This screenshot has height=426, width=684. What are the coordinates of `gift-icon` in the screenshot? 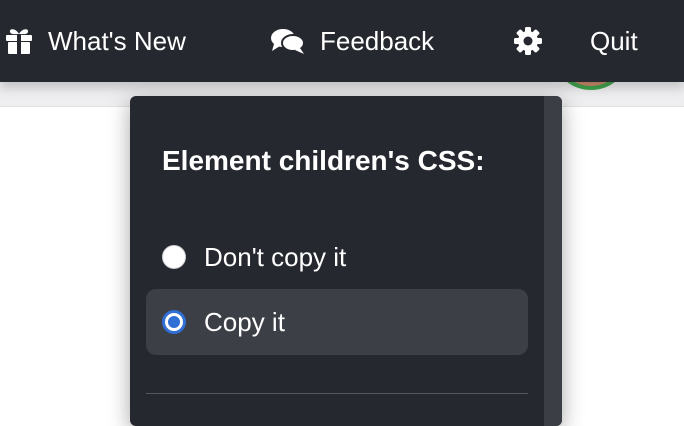 It's located at (26, 41).